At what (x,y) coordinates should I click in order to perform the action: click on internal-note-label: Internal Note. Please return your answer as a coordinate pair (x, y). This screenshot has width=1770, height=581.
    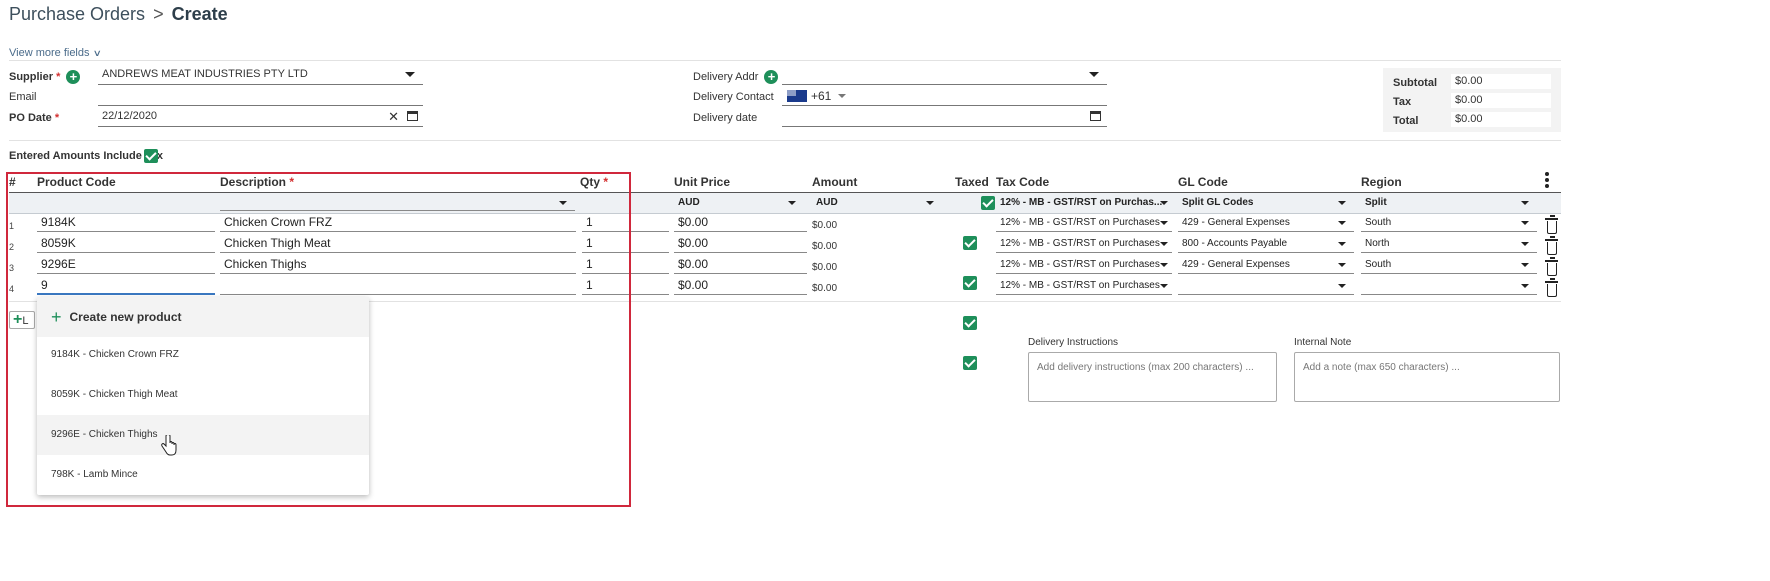
    Looking at the image, I should click on (1323, 342).